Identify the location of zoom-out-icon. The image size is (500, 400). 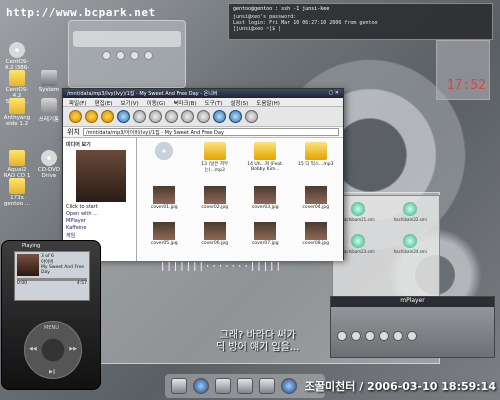
(235, 116).